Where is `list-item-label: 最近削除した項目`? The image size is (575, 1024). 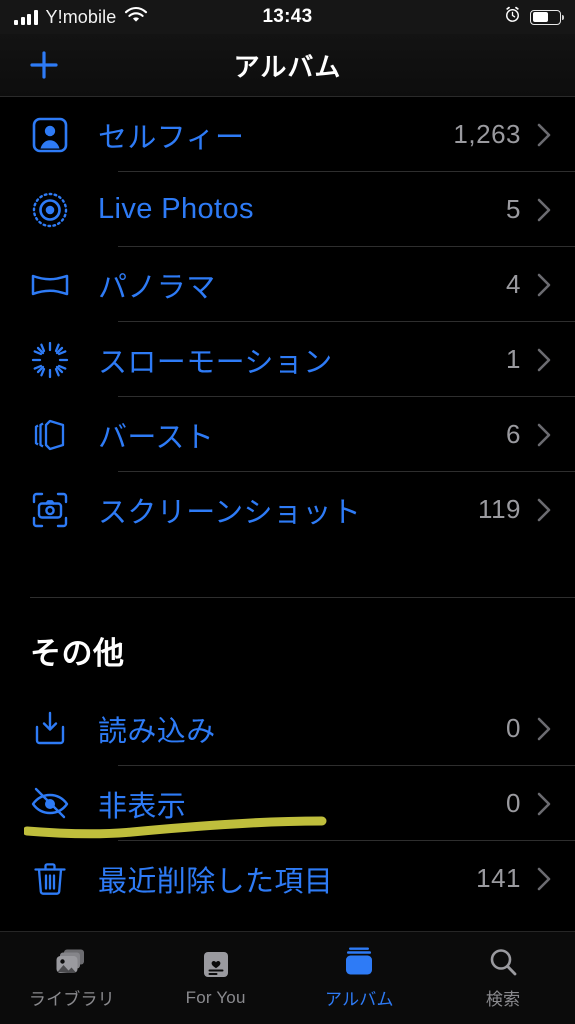 list-item-label: 最近削除した項目 is located at coordinates (216, 881).